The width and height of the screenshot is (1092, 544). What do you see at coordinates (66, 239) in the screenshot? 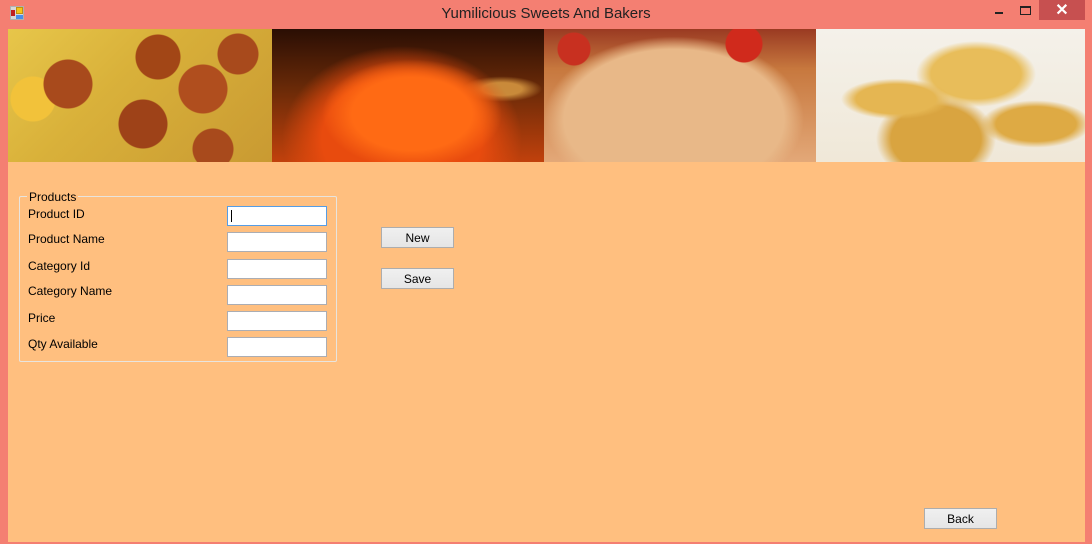
I see `product-name-label: Product Name` at bounding box center [66, 239].